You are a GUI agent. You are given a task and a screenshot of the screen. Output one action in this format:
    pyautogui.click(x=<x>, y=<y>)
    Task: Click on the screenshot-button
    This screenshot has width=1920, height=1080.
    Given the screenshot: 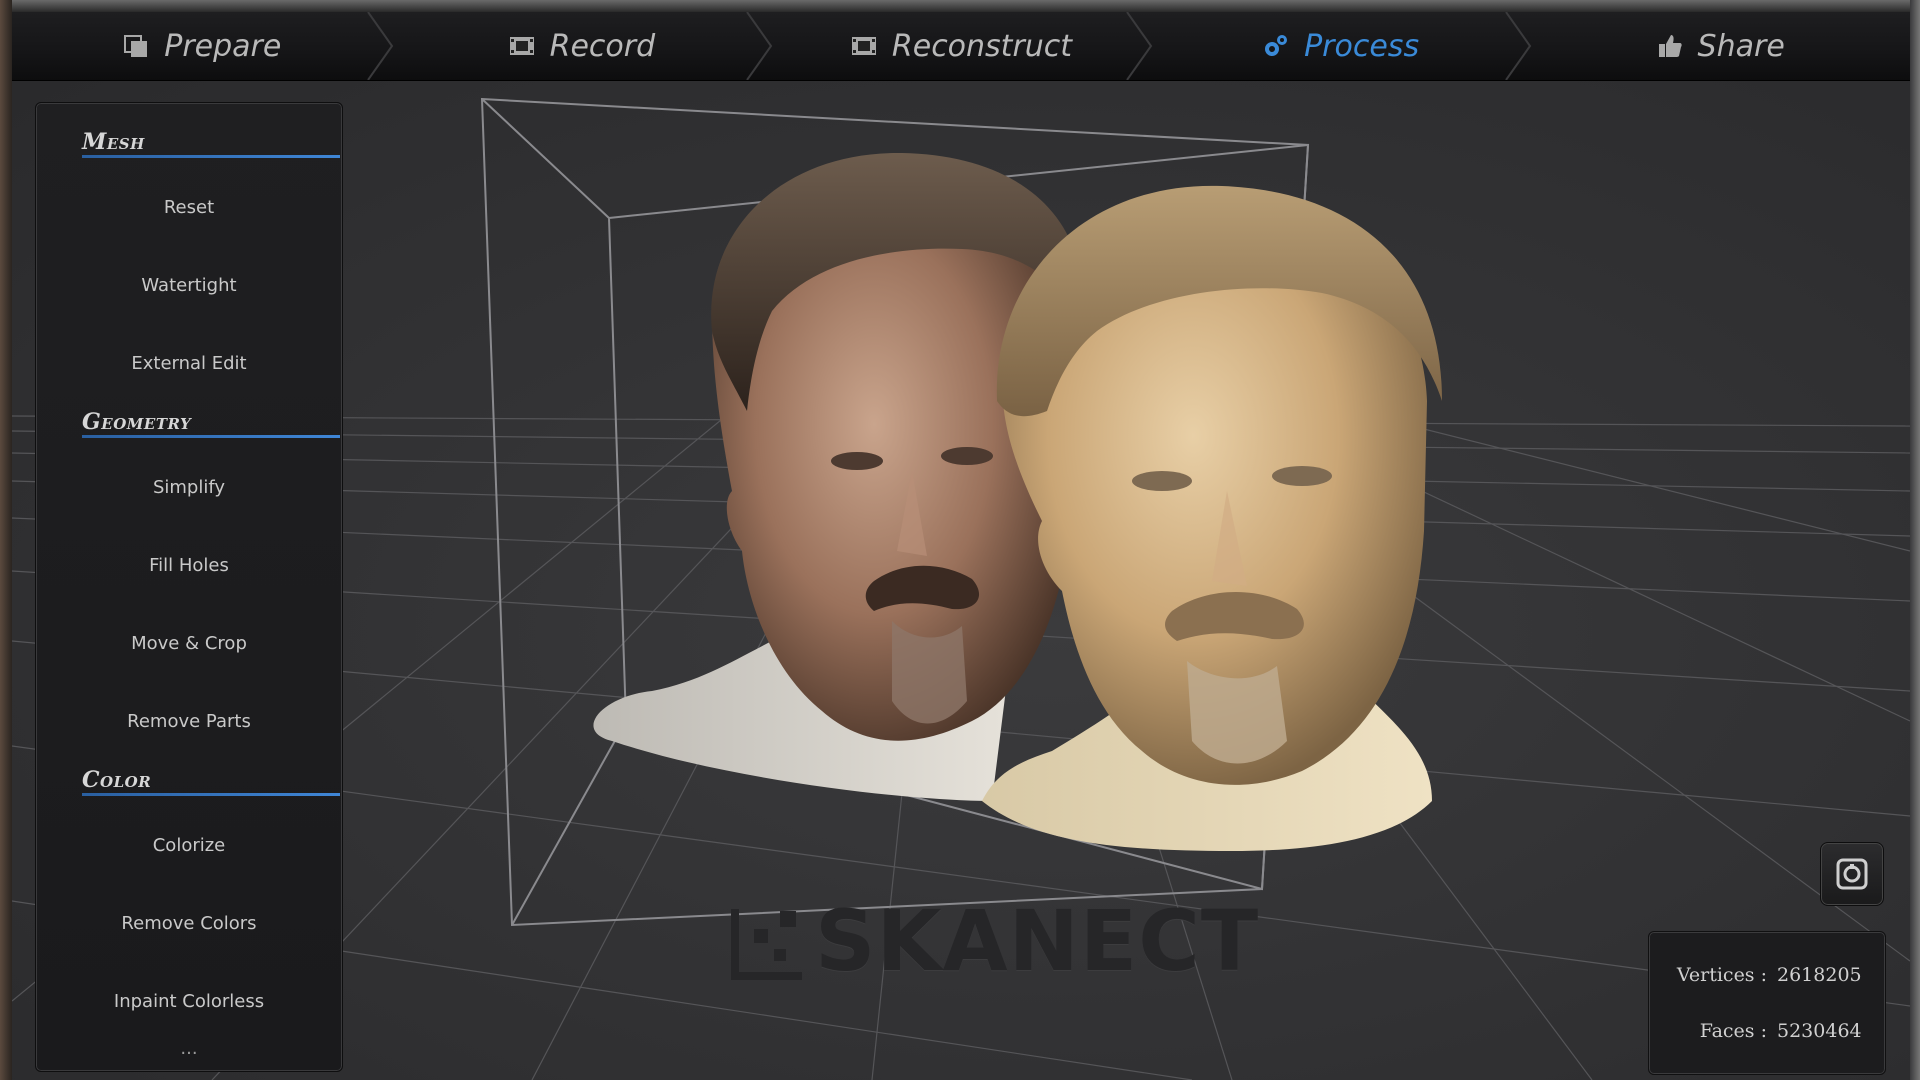 What is the action you would take?
    pyautogui.click(x=1852, y=874)
    